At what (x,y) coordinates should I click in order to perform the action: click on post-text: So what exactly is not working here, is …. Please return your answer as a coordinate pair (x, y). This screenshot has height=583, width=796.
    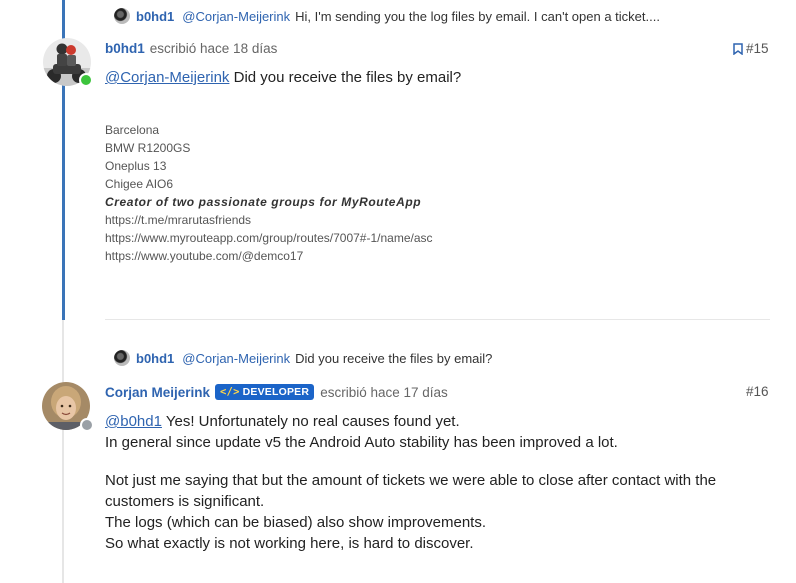
    Looking at the image, I should click on (289, 543).